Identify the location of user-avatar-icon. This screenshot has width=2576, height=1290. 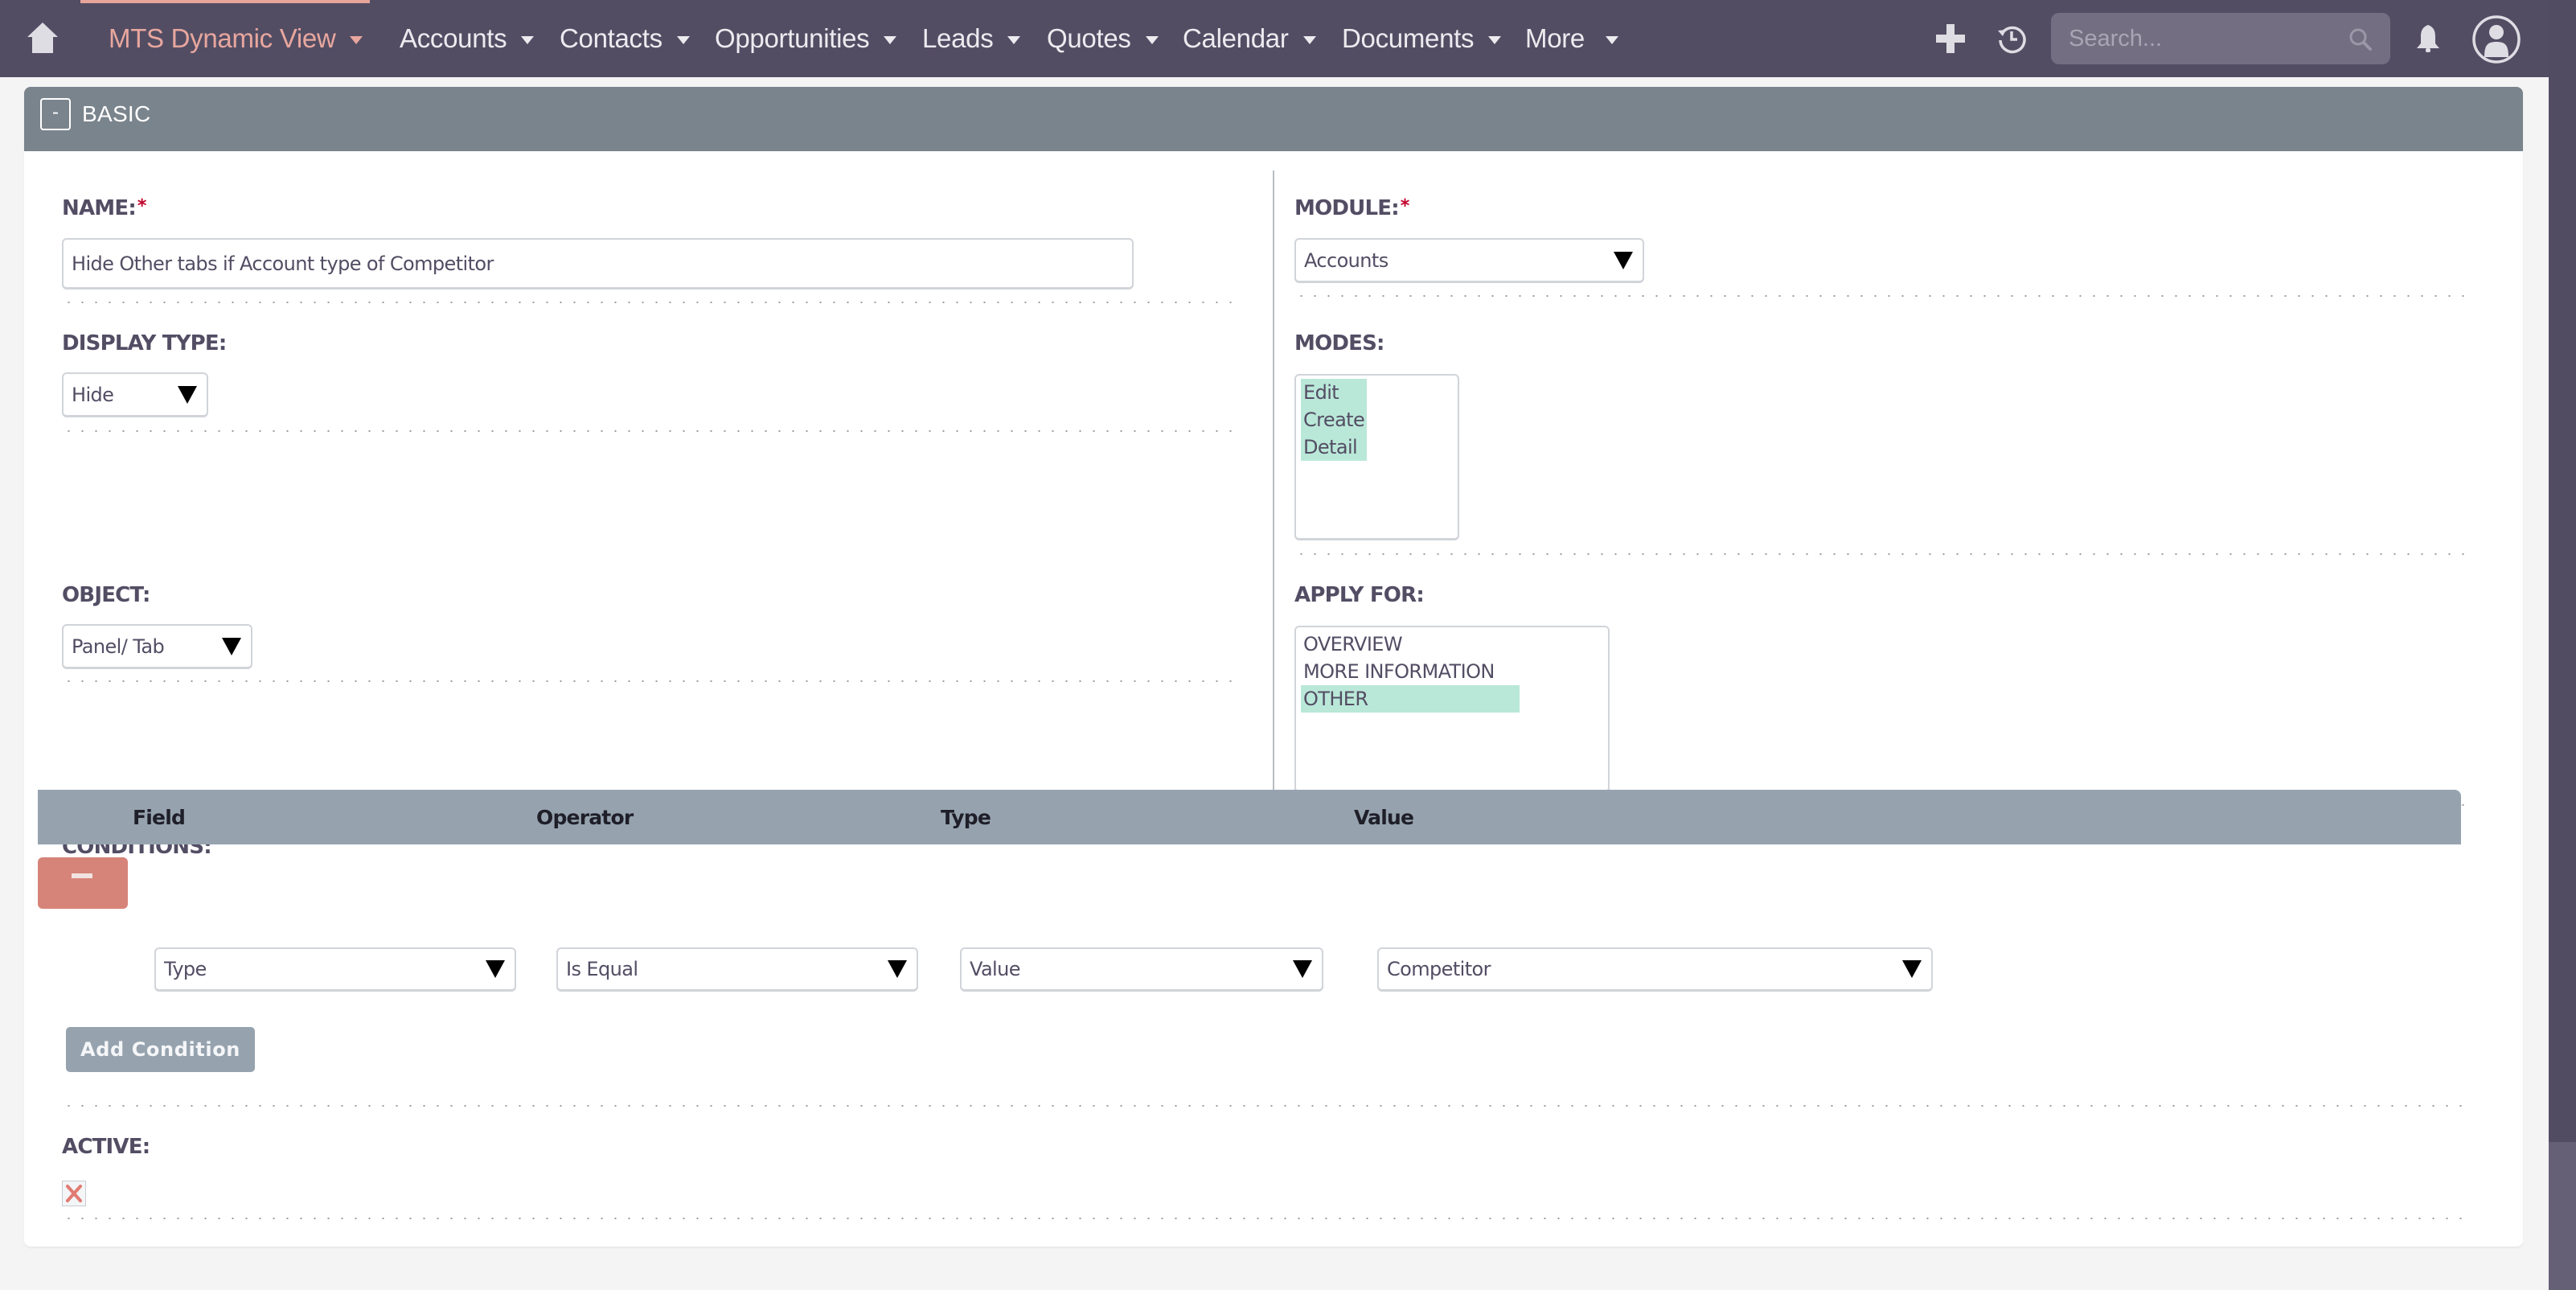
(2496, 39).